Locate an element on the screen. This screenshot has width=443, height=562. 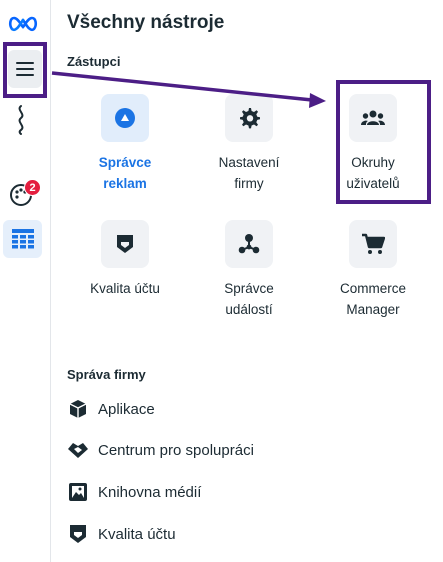
list-item-knihovna-medii: Knihovna médií is located at coordinates (134, 492).